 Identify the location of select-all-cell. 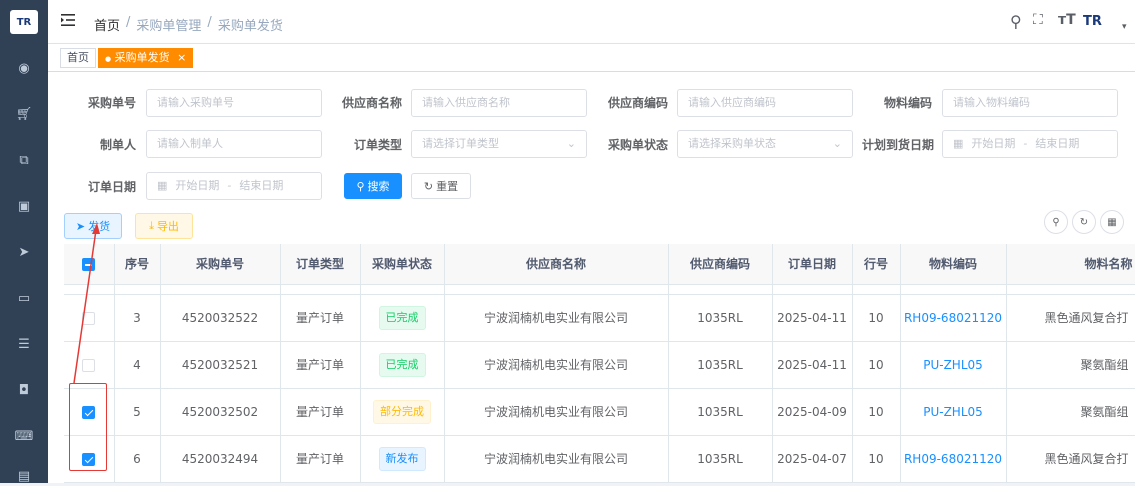
(89, 264).